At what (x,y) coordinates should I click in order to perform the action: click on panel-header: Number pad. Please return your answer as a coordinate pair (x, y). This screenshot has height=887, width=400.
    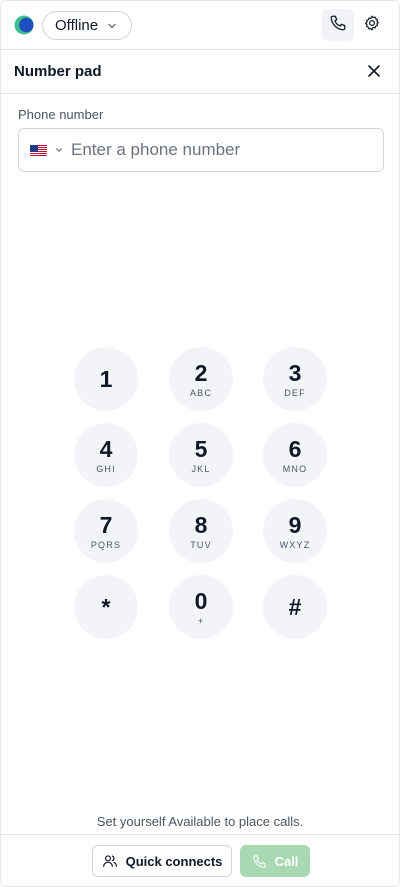
    Looking at the image, I should click on (200, 72).